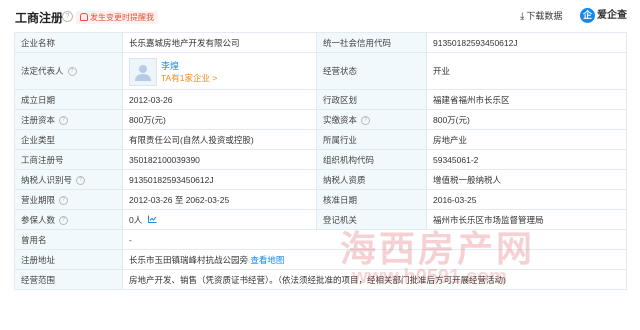  I want to click on table-row: 工商注册号 350182100039390 组织机构代码 59345061-2, so click(320, 159).